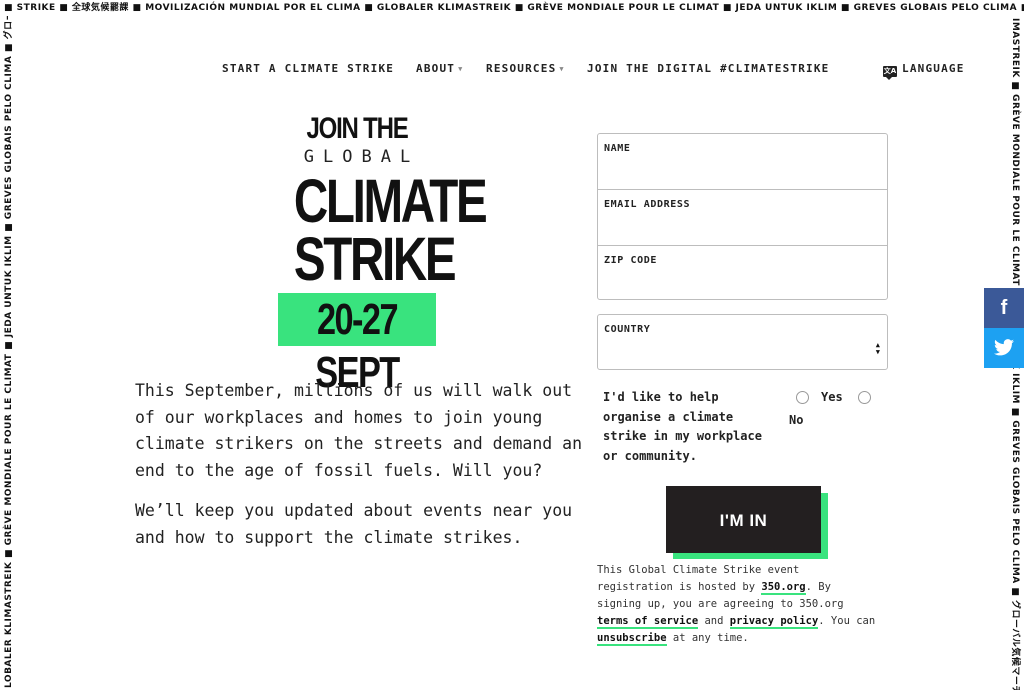  I want to click on hero-global-text: GLOBAL, so click(361, 157).